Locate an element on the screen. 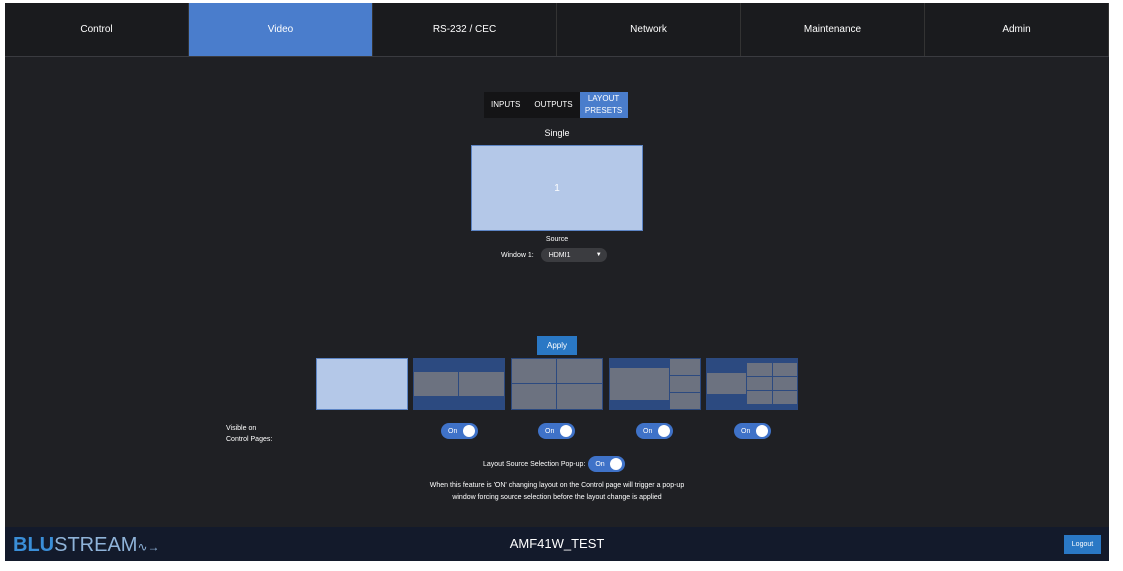 The image size is (1123, 571). layout-title: Single is located at coordinates (557, 133).